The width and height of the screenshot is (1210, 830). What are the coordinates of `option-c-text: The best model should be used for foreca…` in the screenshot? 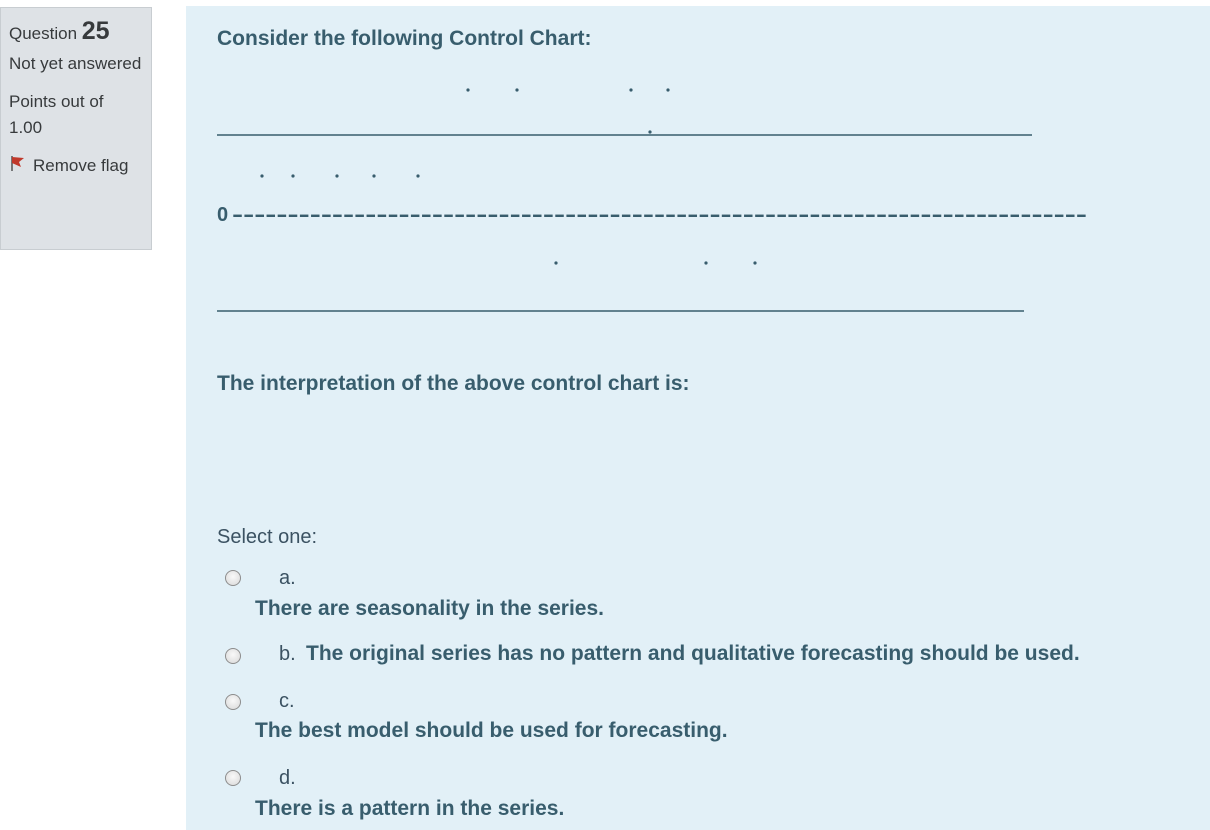 It's located at (491, 730).